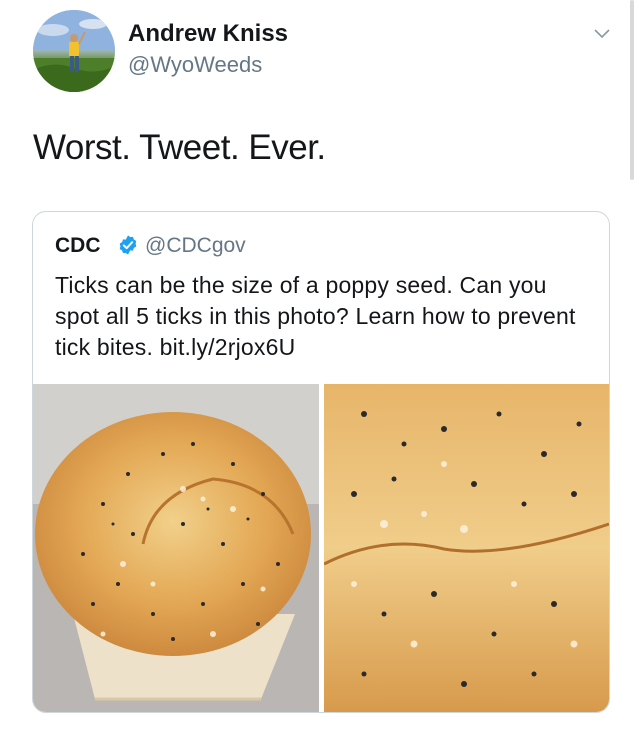 The height and width of the screenshot is (731, 640). What do you see at coordinates (602, 34) in the screenshot?
I see `chevron-down-icon` at bounding box center [602, 34].